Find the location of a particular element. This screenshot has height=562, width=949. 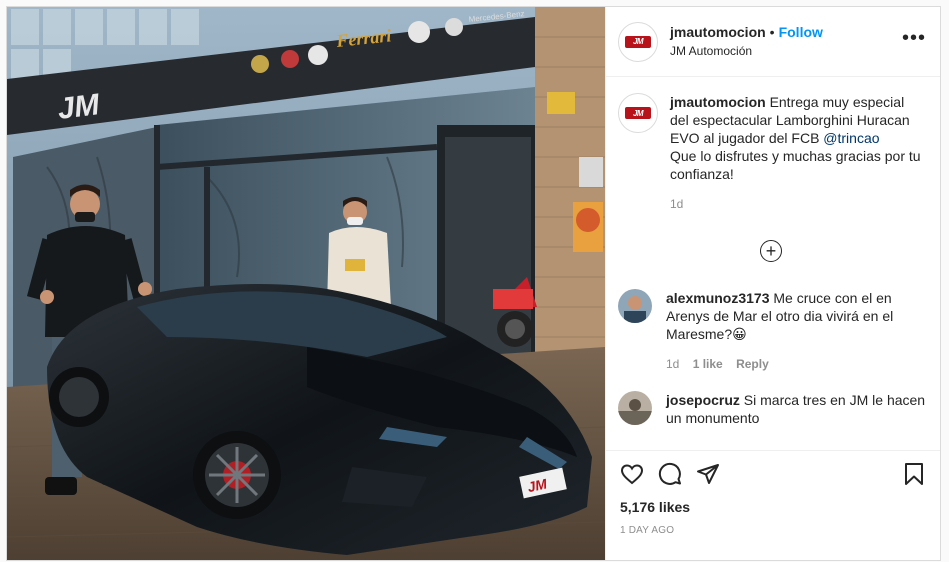

comment-likes: 1 like is located at coordinates (708, 364).